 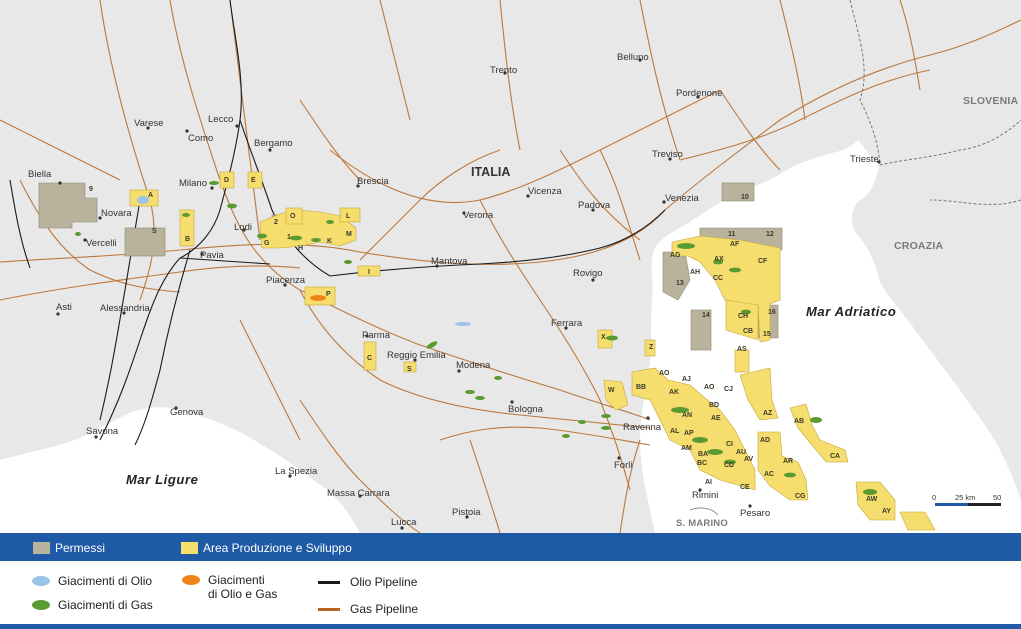 What do you see at coordinates (220, 119) in the screenshot?
I see `city-lecco: Lecco` at bounding box center [220, 119].